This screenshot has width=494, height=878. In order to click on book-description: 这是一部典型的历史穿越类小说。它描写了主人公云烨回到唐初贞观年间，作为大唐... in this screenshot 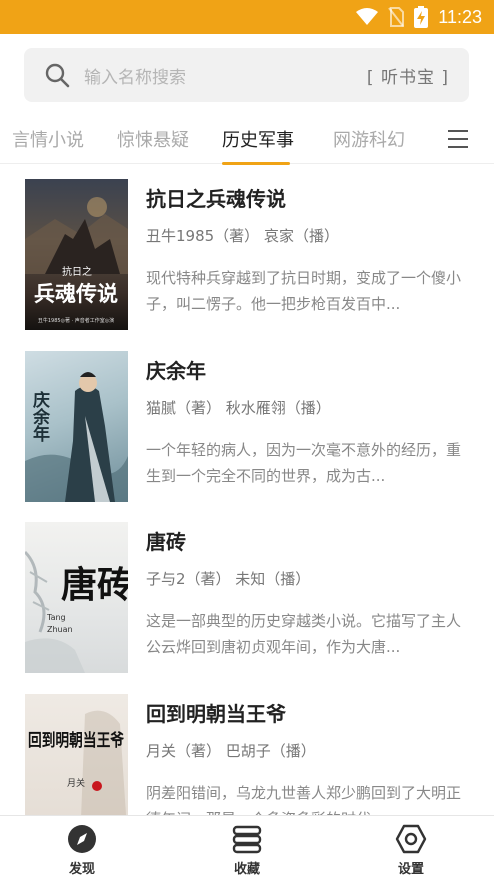, I will do `click(304, 634)`.